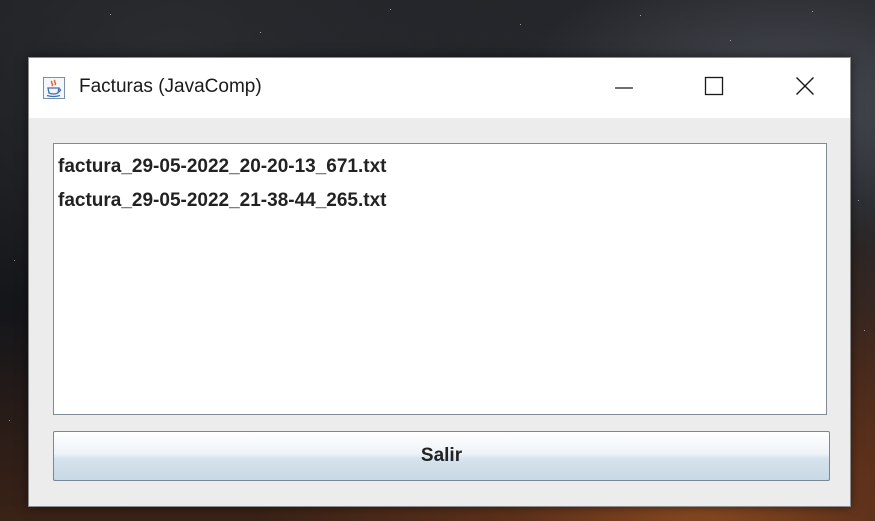  Describe the element at coordinates (440, 201) in the screenshot. I see `list-item: factura_29-05-2022_21-38-44_265.txt` at that location.